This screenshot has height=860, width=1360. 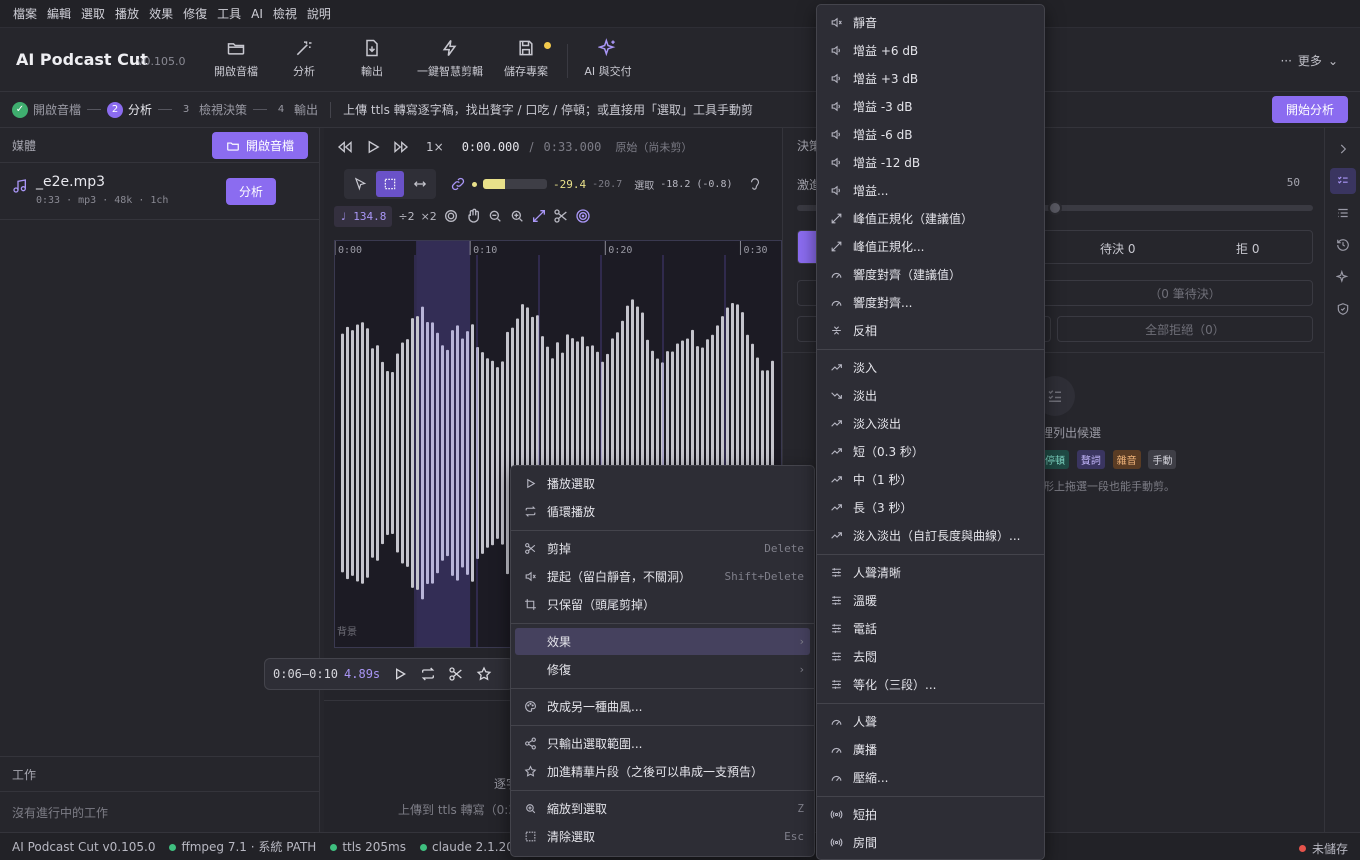 I want to click on step-review: 3 檢視決策, so click(x=212, y=109).